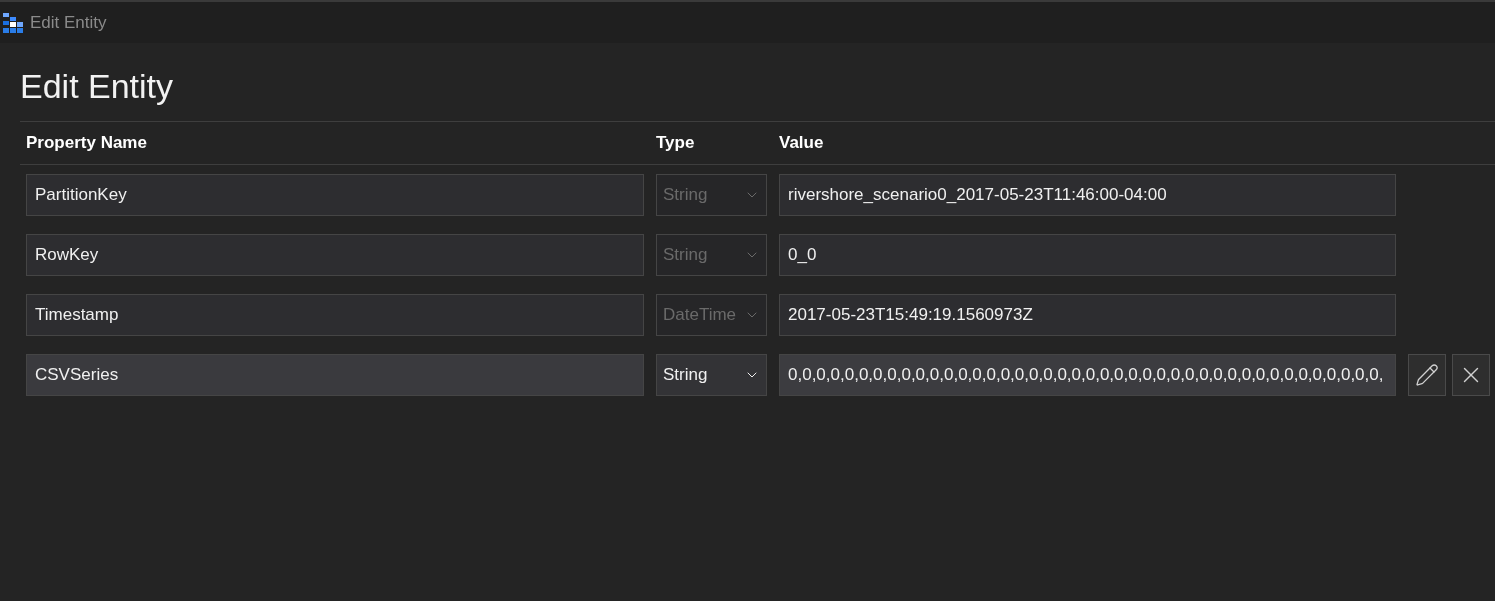  What do you see at coordinates (1087, 375) in the screenshot?
I see `value-field: 0,0,0,0,0,0,0,0,0,0,0,0,0,0,0,0,0,0,0,0,0,0,0,0,0,0,0,0,0,0,0,0,0,0,0,0,0,0,0,0,0,0,` at bounding box center [1087, 375].